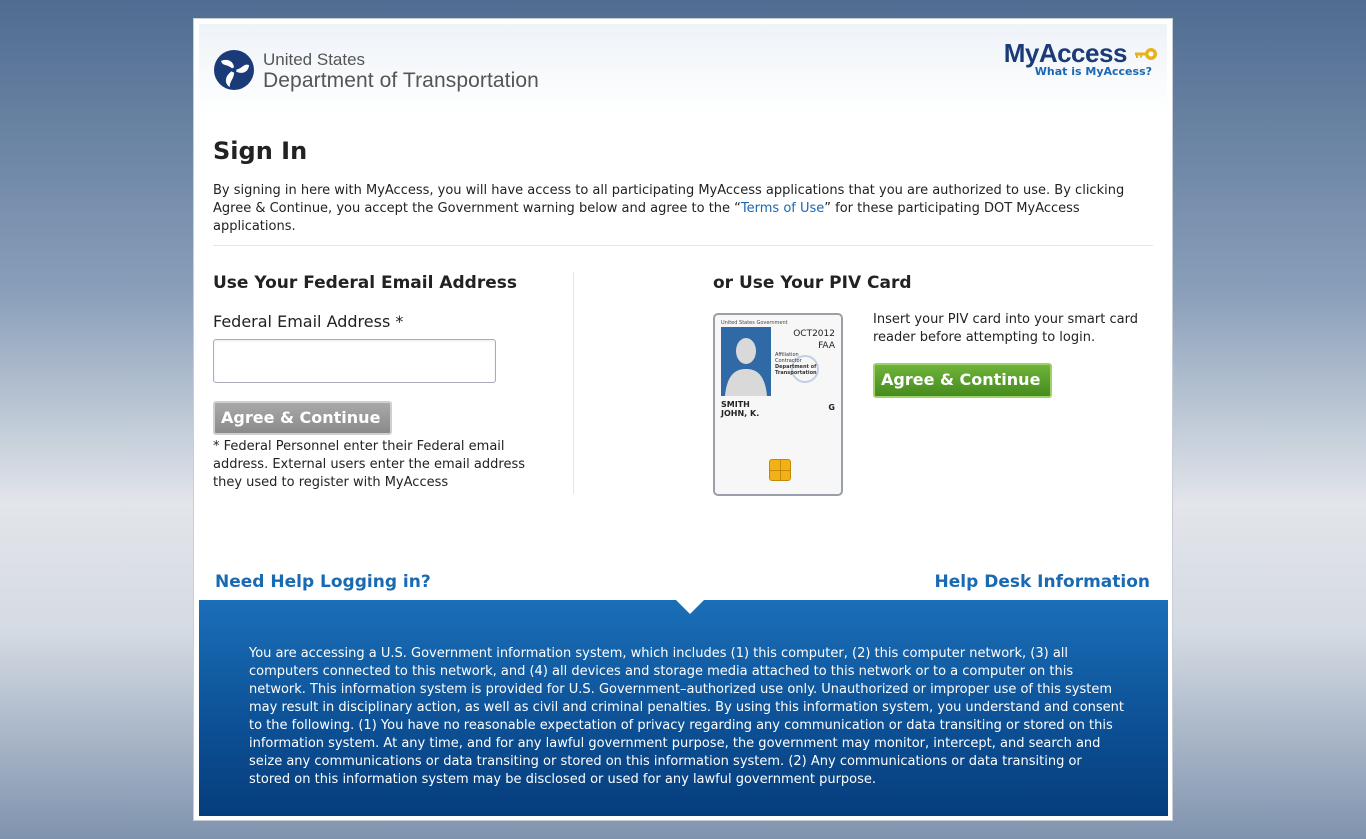 The height and width of the screenshot is (839, 1366). I want to click on key-icon, so click(1146, 53).